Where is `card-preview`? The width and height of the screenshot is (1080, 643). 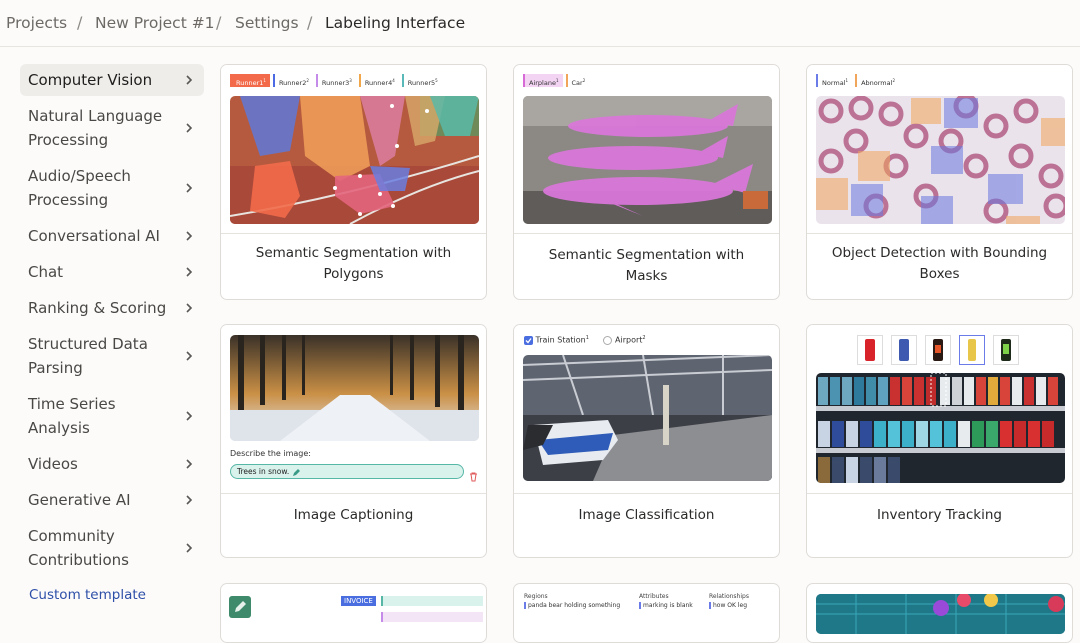
card-preview is located at coordinates (939, 409).